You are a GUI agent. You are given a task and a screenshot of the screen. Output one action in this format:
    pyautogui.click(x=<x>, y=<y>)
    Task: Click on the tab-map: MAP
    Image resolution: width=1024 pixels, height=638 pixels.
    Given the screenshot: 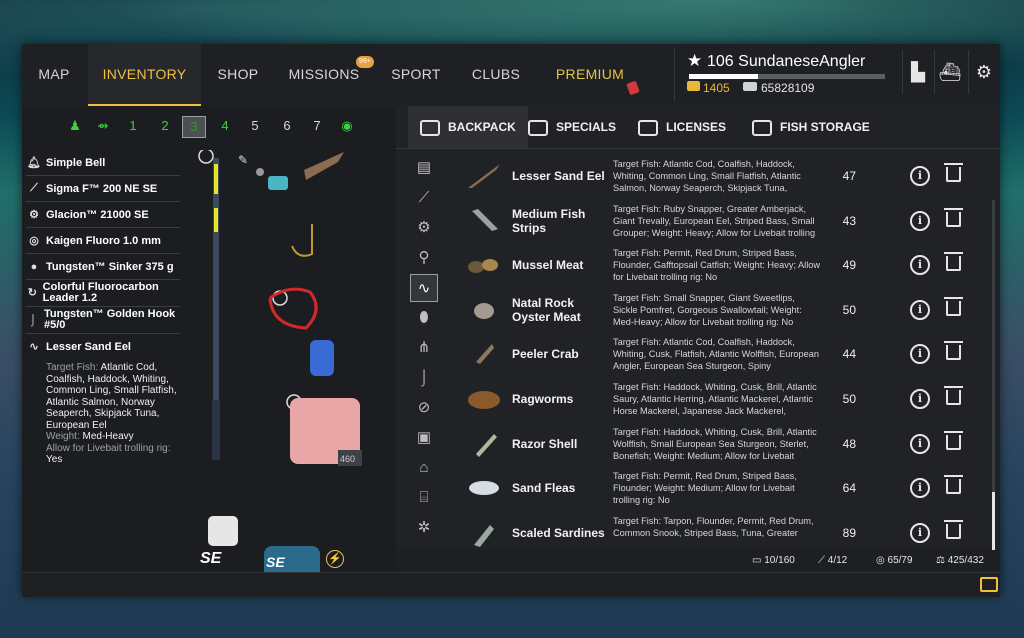 What is the action you would take?
    pyautogui.click(x=54, y=75)
    